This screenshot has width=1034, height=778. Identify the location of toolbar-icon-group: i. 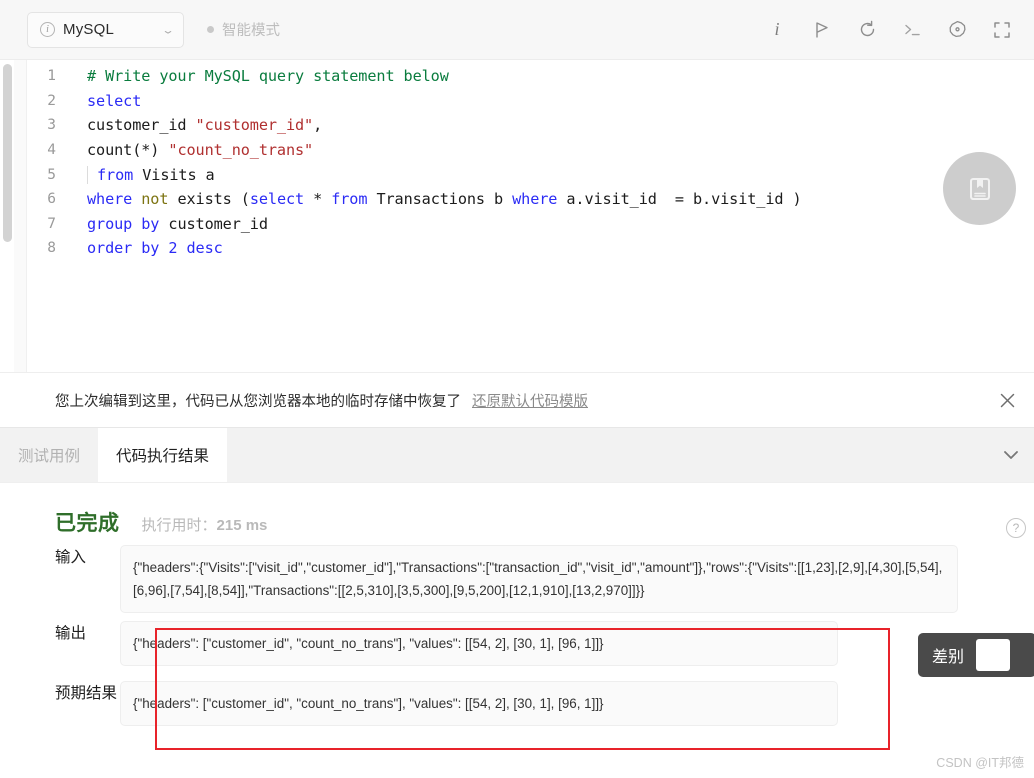
(900, 29).